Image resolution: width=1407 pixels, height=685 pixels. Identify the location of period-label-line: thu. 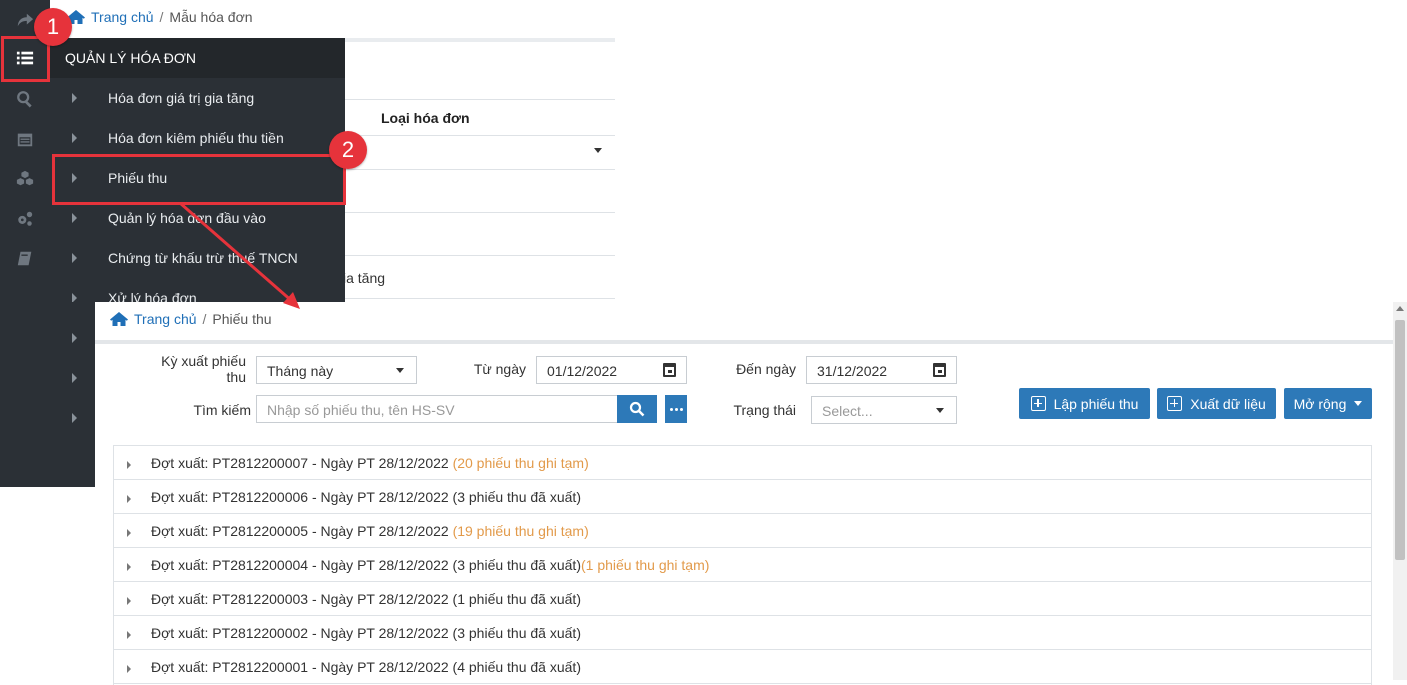
(236, 377).